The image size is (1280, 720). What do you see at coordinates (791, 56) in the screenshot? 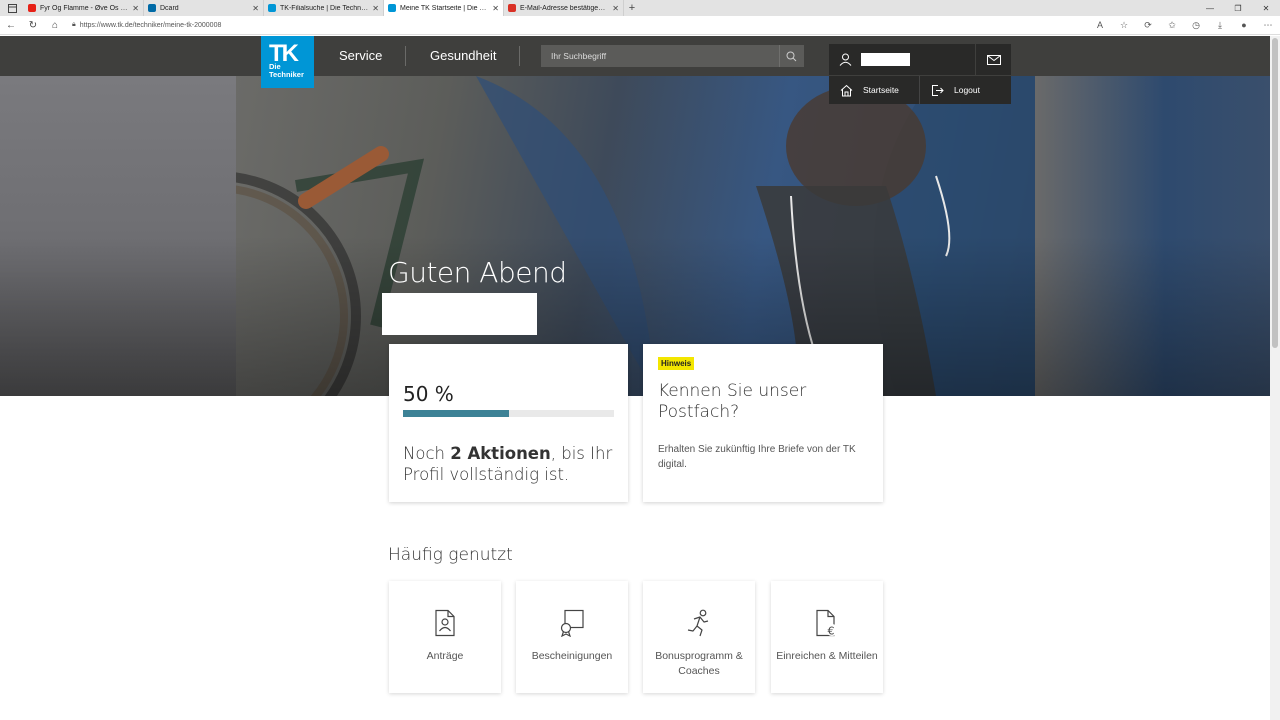
I see `search-icon` at bounding box center [791, 56].